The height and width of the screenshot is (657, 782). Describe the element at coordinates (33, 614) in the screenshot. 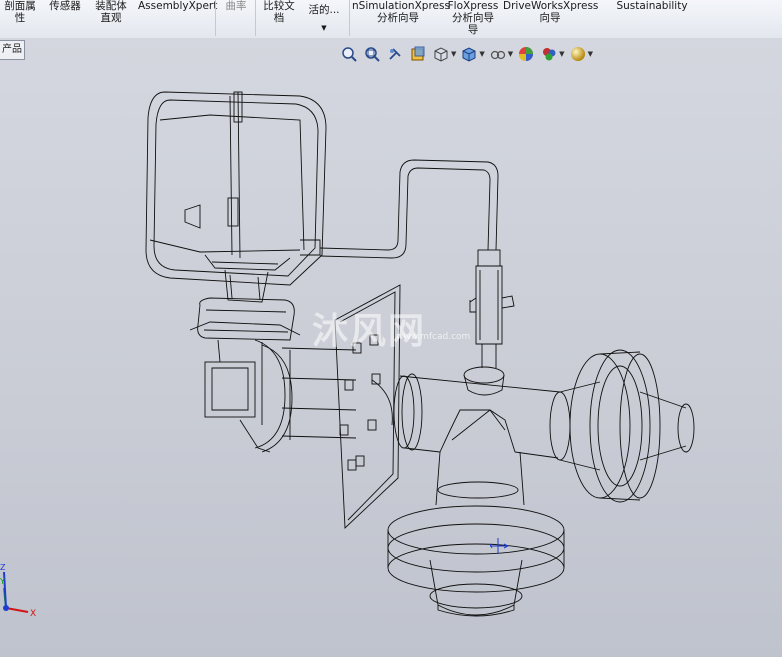

I see `triad-x-label: X` at that location.